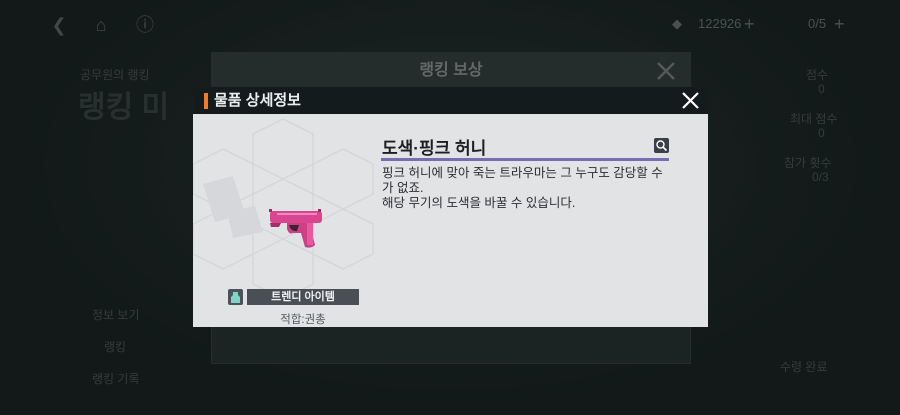 The width and height of the screenshot is (900, 415). What do you see at coordinates (295, 228) in the screenshot?
I see `pink-pistol-image` at bounding box center [295, 228].